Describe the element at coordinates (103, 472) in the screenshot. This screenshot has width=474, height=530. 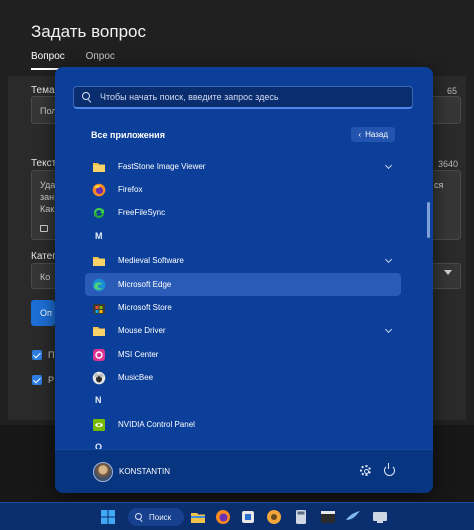
I see `avatar` at that location.